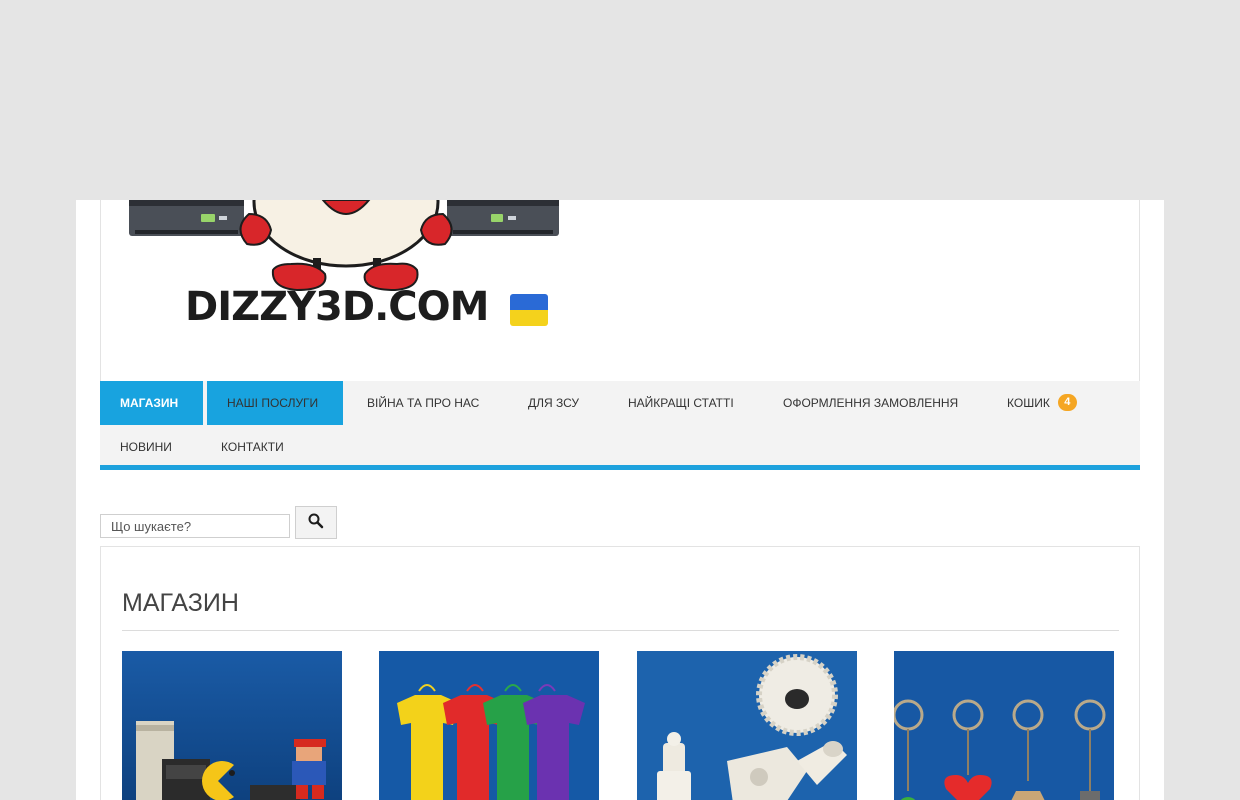  I want to click on nav-label: ВІЙНА ТА ПРО НАС, so click(423, 403).